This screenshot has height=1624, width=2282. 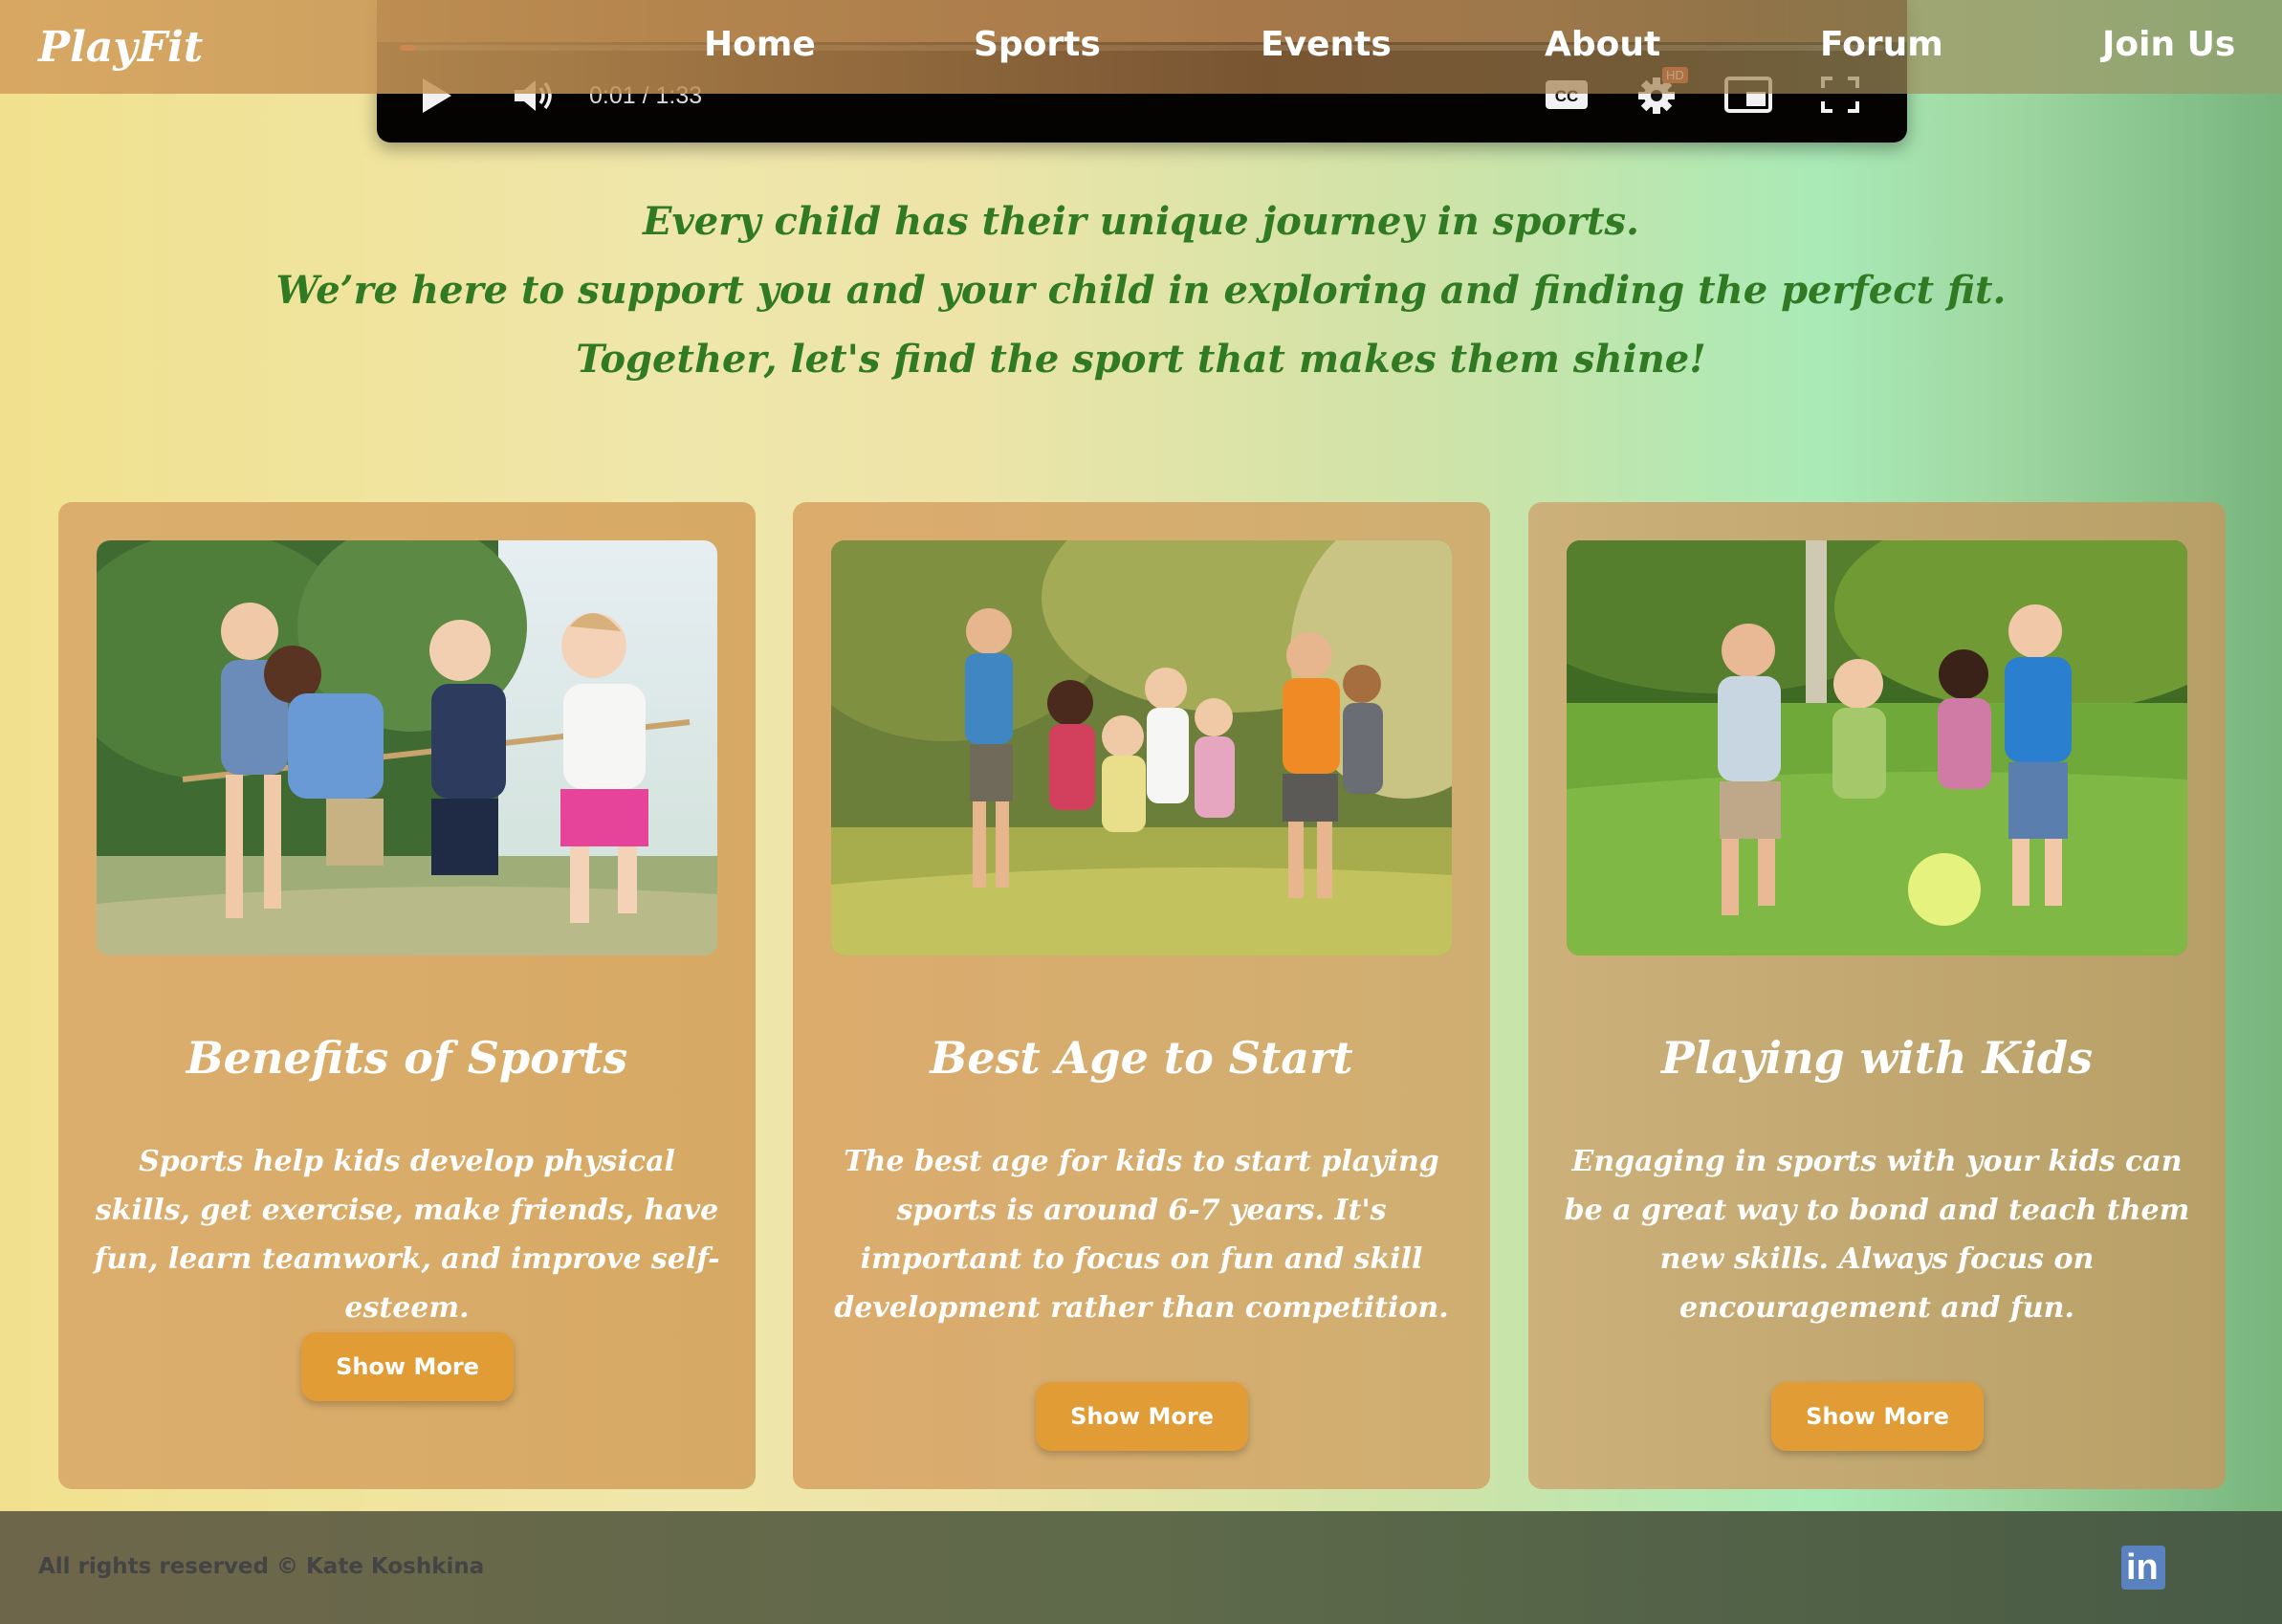 What do you see at coordinates (1602, 45) in the screenshot?
I see `nav-about: About` at bounding box center [1602, 45].